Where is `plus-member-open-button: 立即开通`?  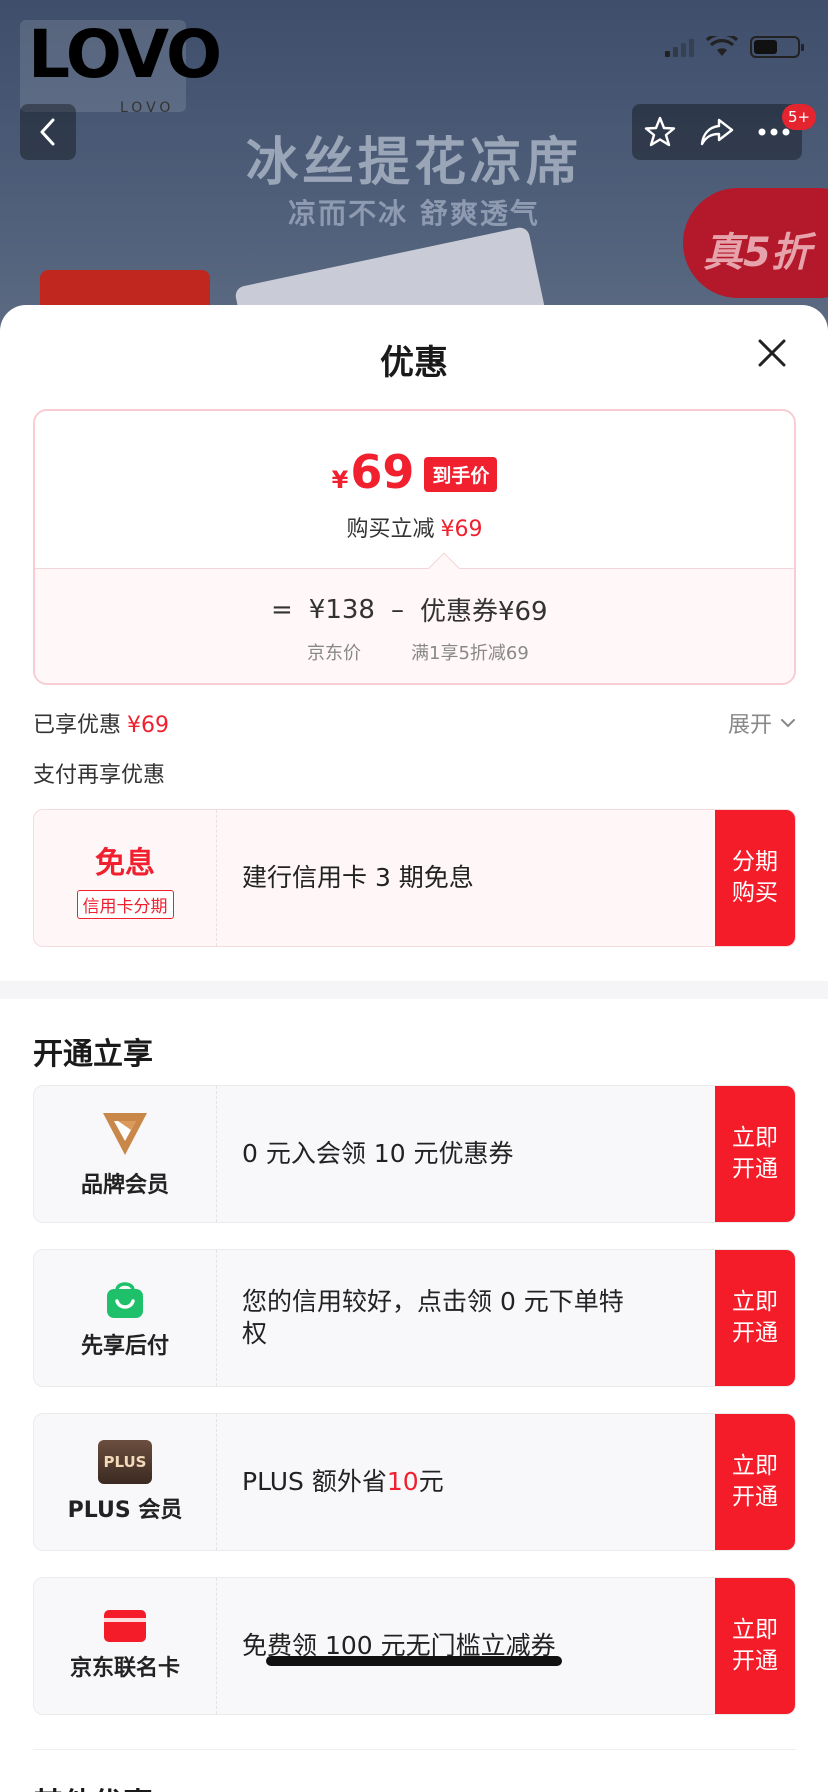 plus-member-open-button: 立即开通 is located at coordinates (755, 1482).